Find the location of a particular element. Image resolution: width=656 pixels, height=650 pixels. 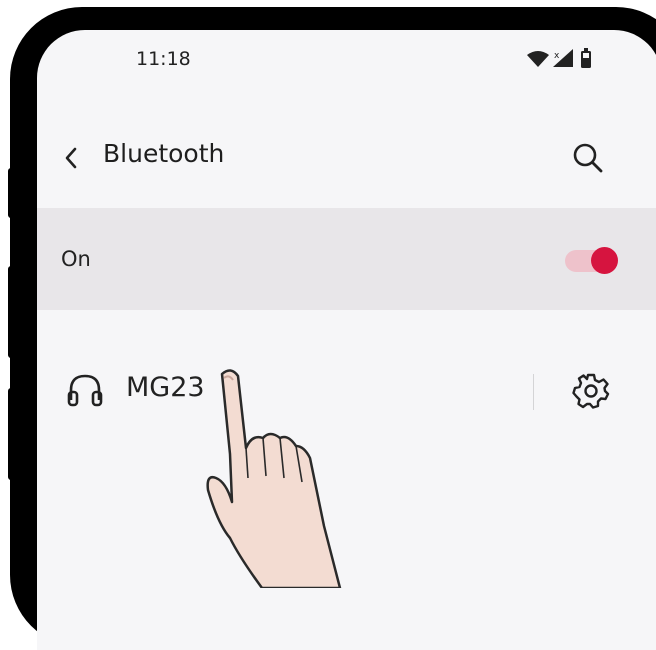

volume-up-button is located at coordinates (12, 193).